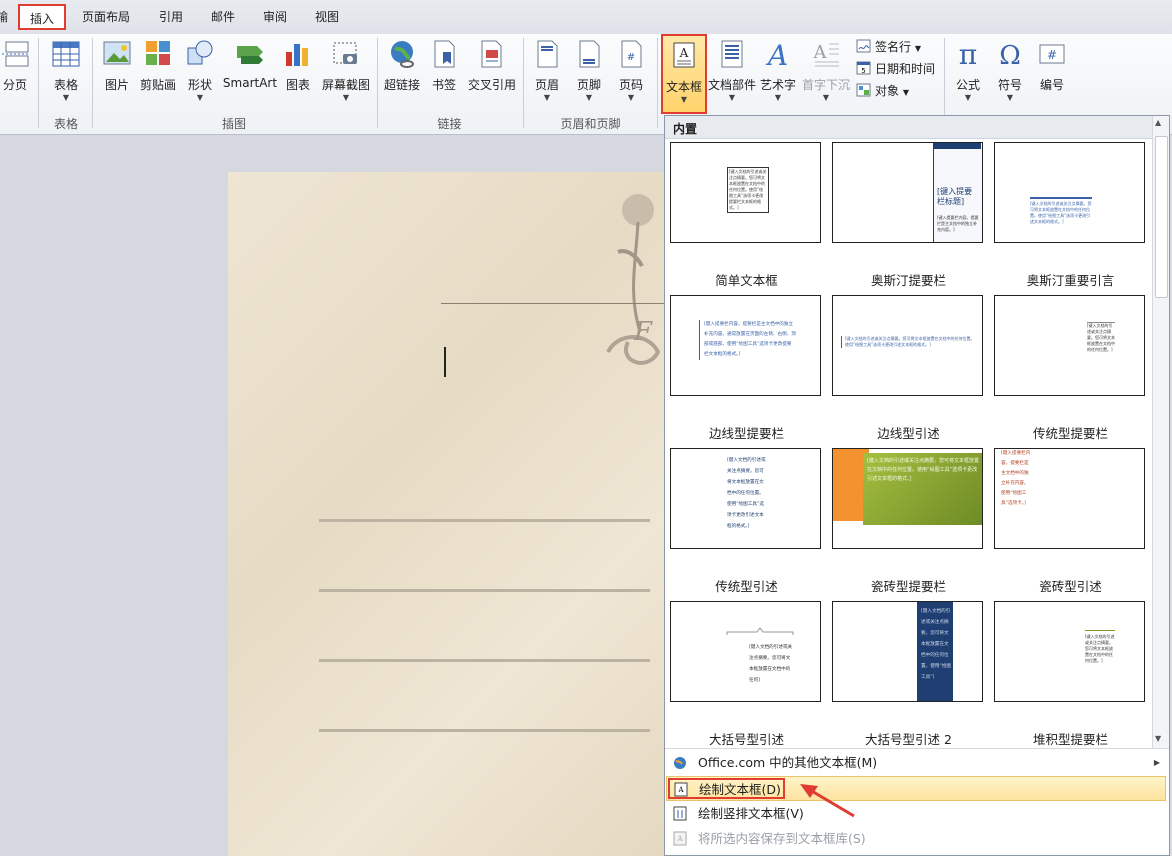 The width and height of the screenshot is (1172, 856). I want to click on object-label: 对象, so click(887, 91).